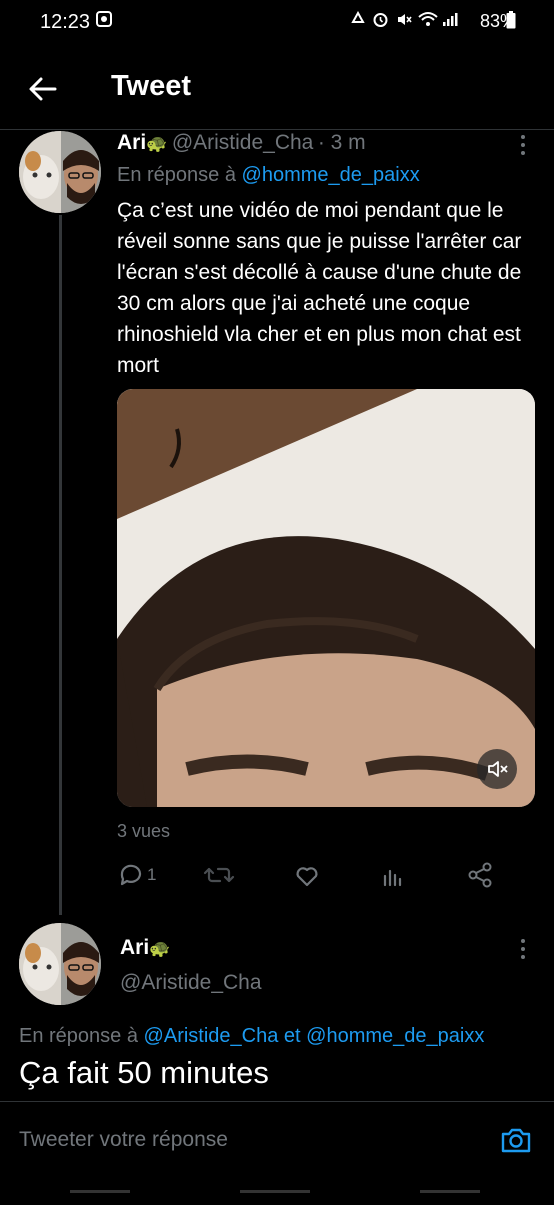 The image size is (554, 1205). What do you see at coordinates (380, 22) in the screenshot?
I see `alarm-icon` at bounding box center [380, 22].